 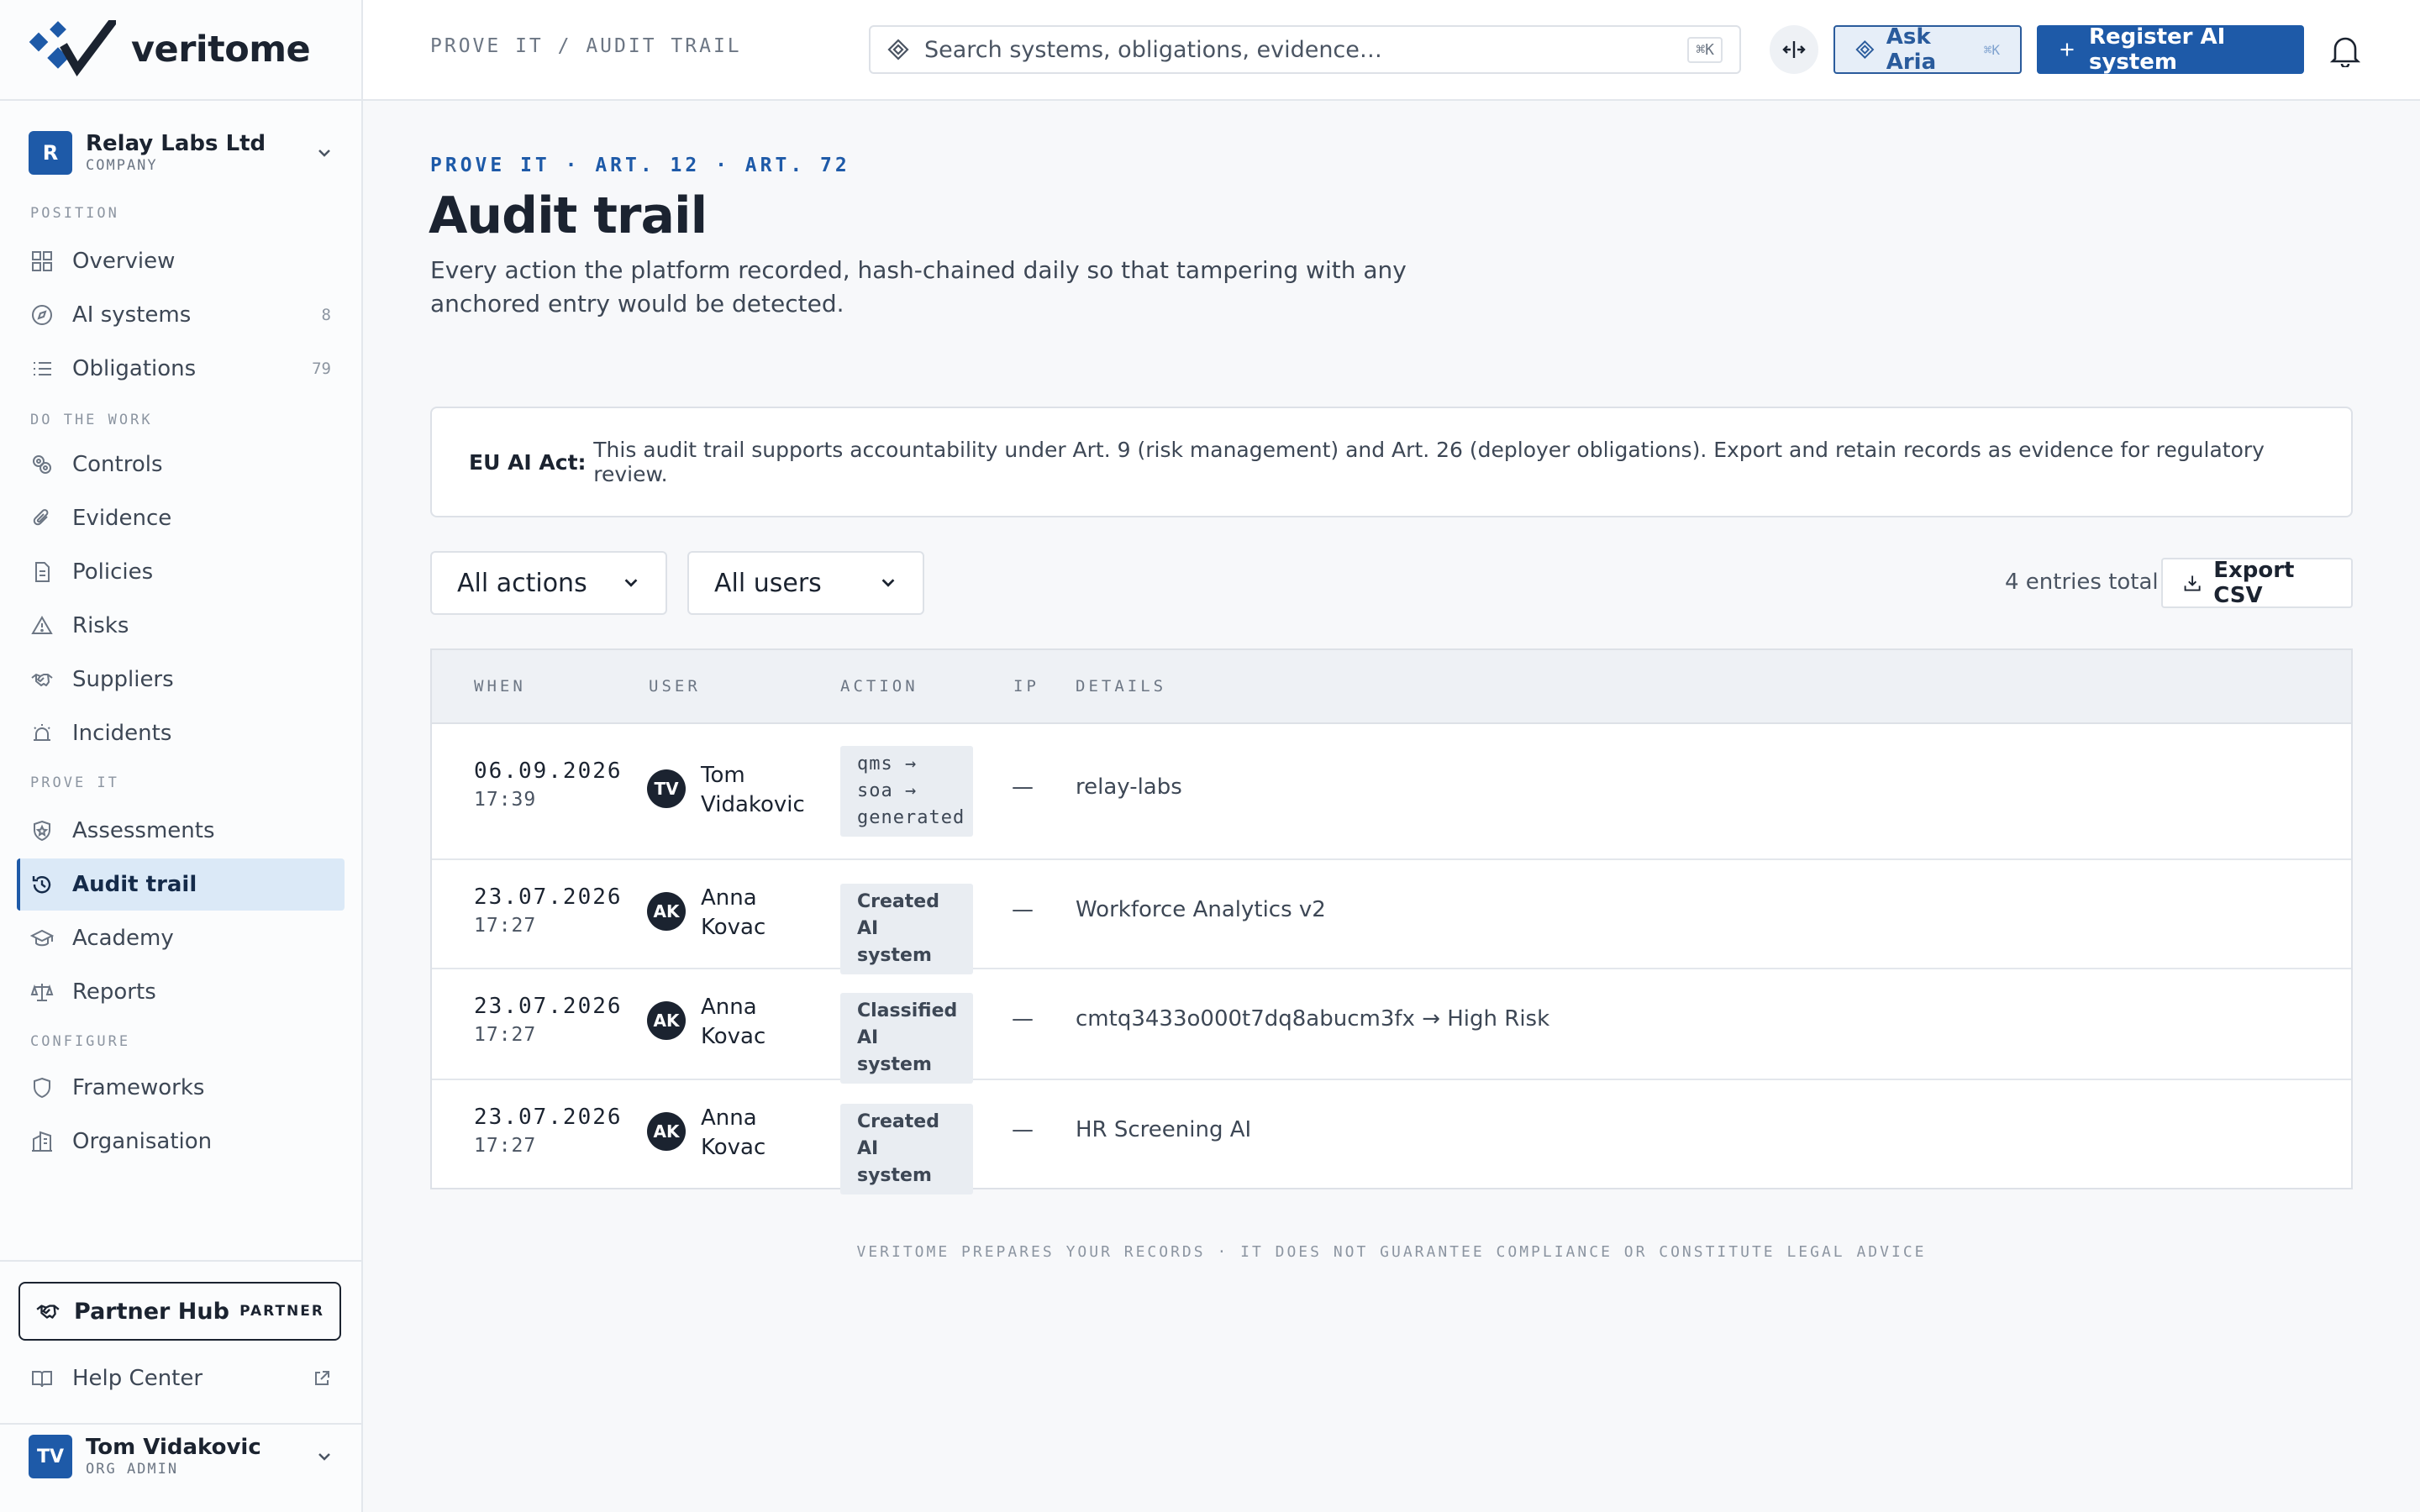 I want to click on user-avatar: TV, so click(x=51, y=1456).